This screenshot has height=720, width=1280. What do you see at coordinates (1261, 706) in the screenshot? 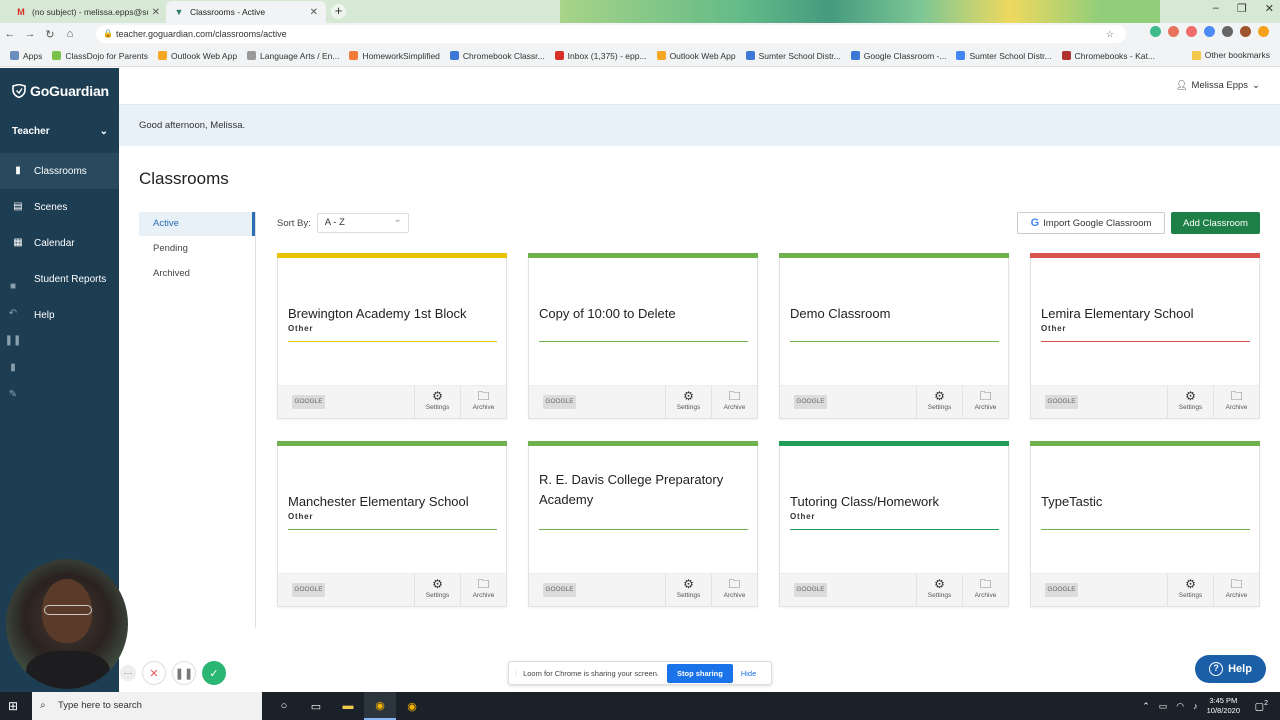
I see `notifications-icon: ▢2` at bounding box center [1261, 706].